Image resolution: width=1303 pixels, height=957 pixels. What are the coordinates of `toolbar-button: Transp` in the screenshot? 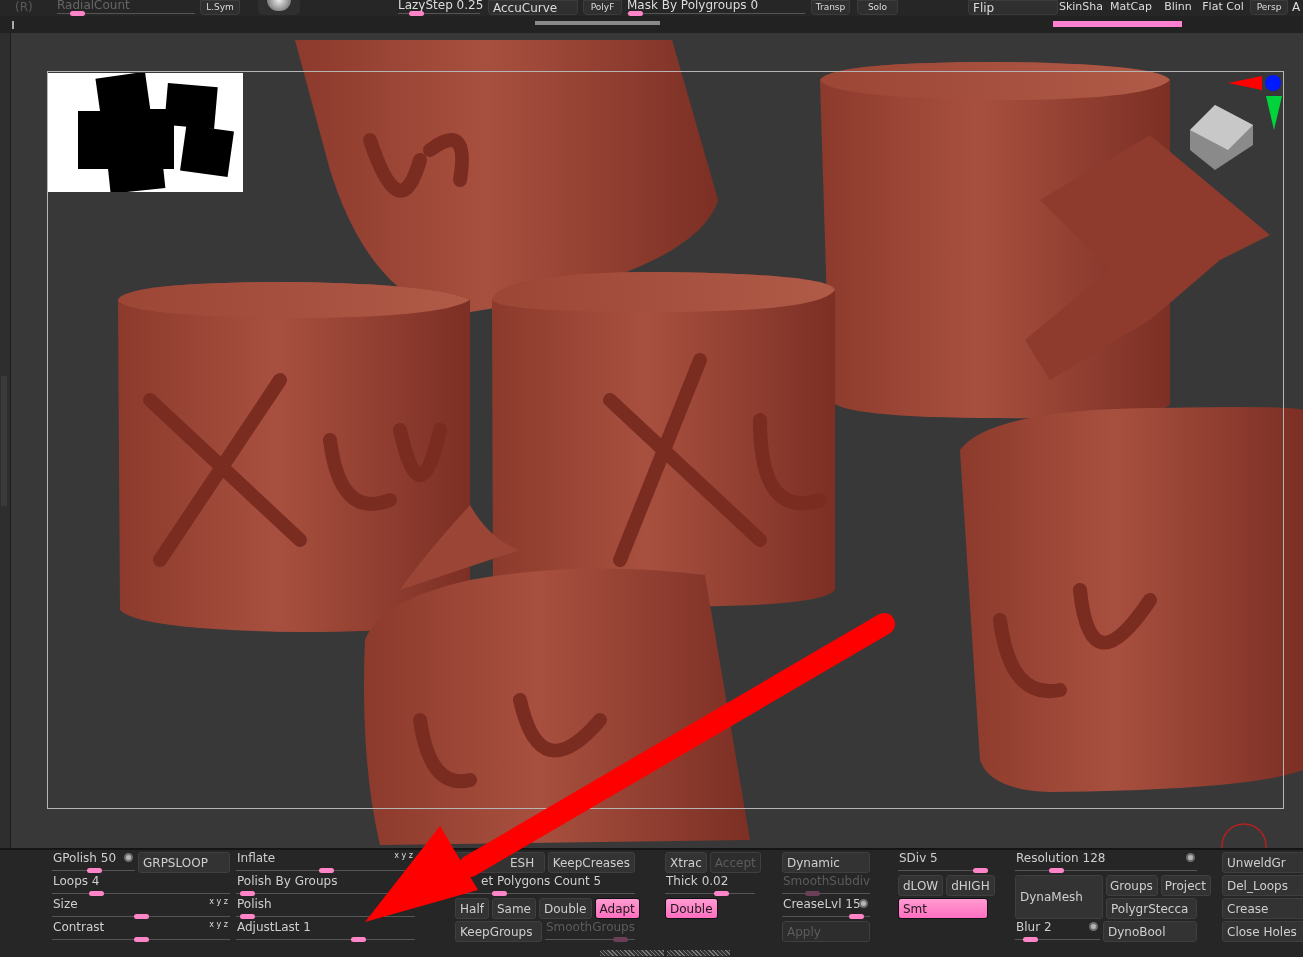 It's located at (830, 7).